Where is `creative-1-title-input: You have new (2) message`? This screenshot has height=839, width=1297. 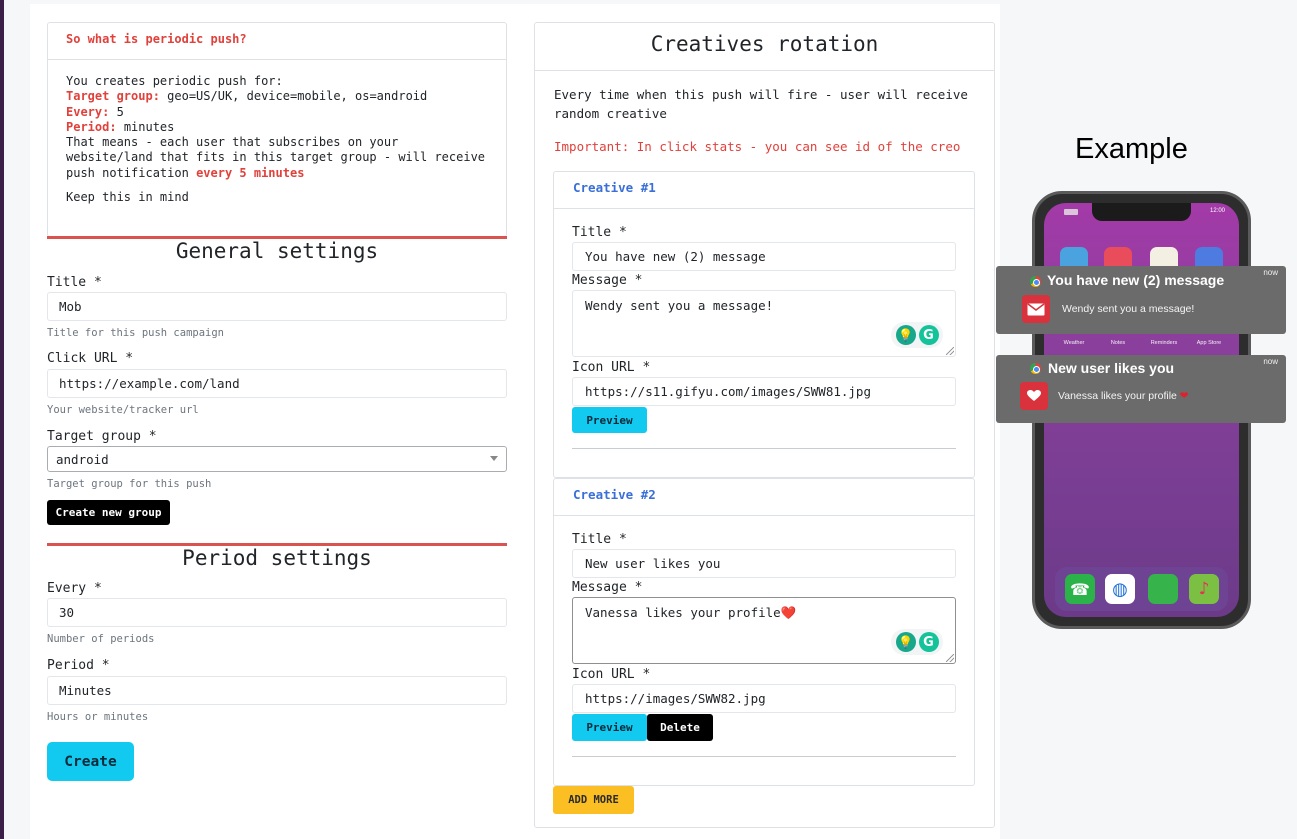 creative-1-title-input: You have new (2) message is located at coordinates (764, 256).